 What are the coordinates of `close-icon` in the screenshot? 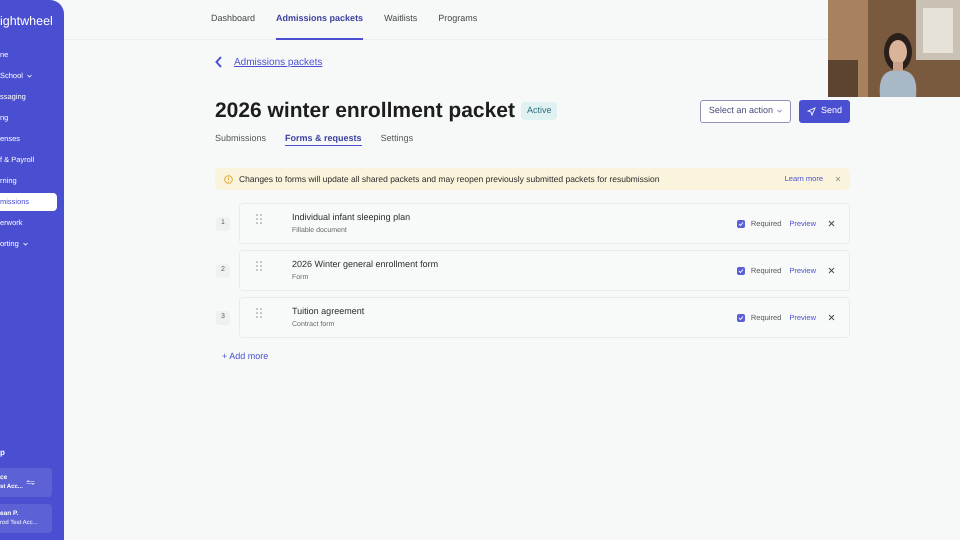 It's located at (838, 179).